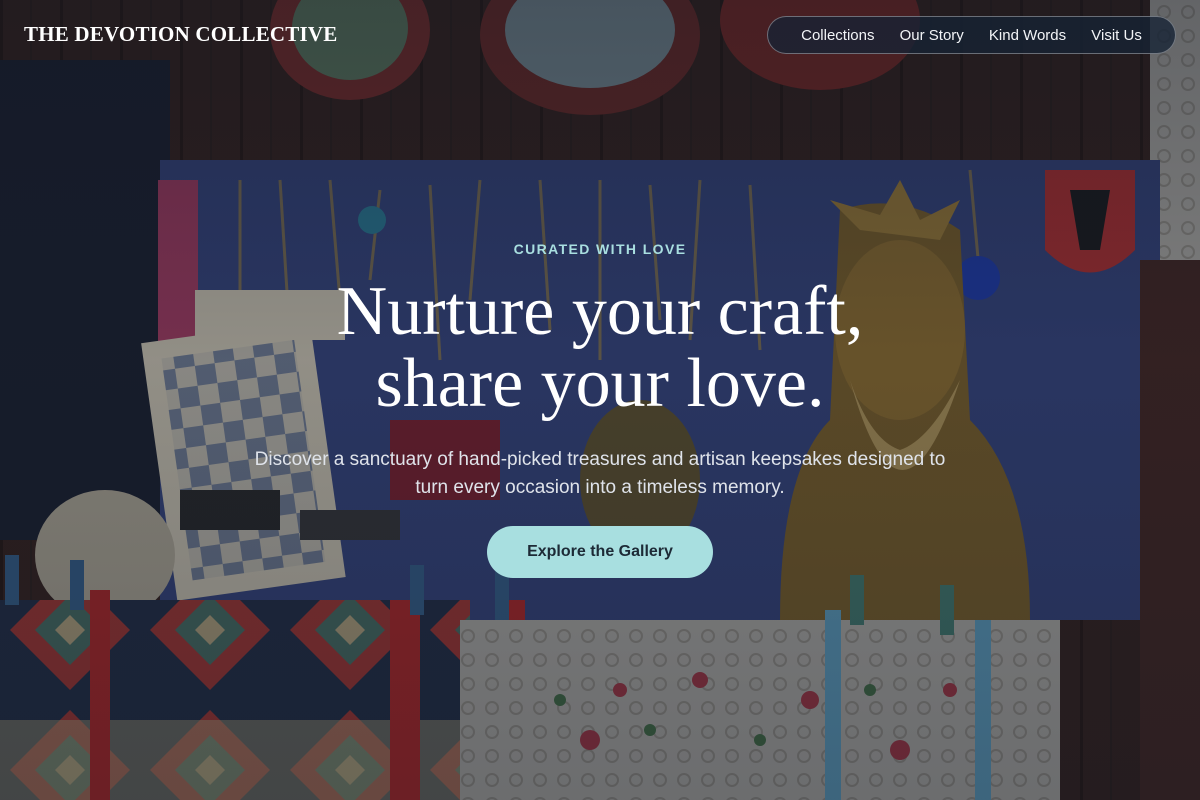 The image size is (1200, 800). What do you see at coordinates (600, 552) in the screenshot?
I see `explore-gallery-button: Explore the Gallery` at bounding box center [600, 552].